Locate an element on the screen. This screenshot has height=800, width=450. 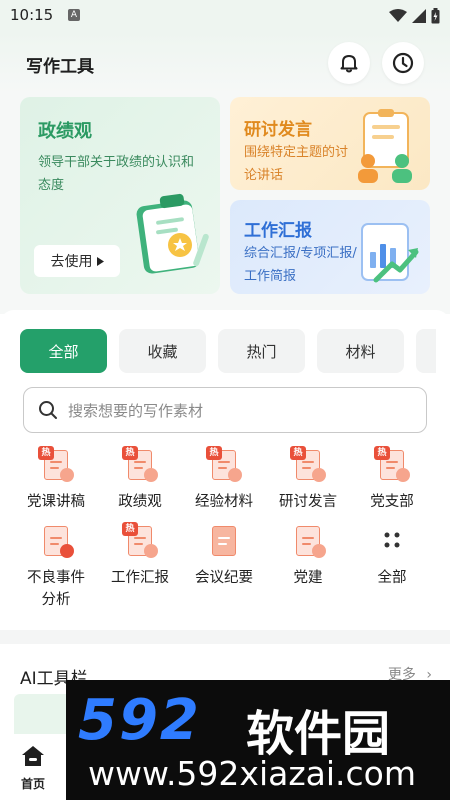
grid-item-achievement: 热 政绩观 is located at coordinates (140, 479).